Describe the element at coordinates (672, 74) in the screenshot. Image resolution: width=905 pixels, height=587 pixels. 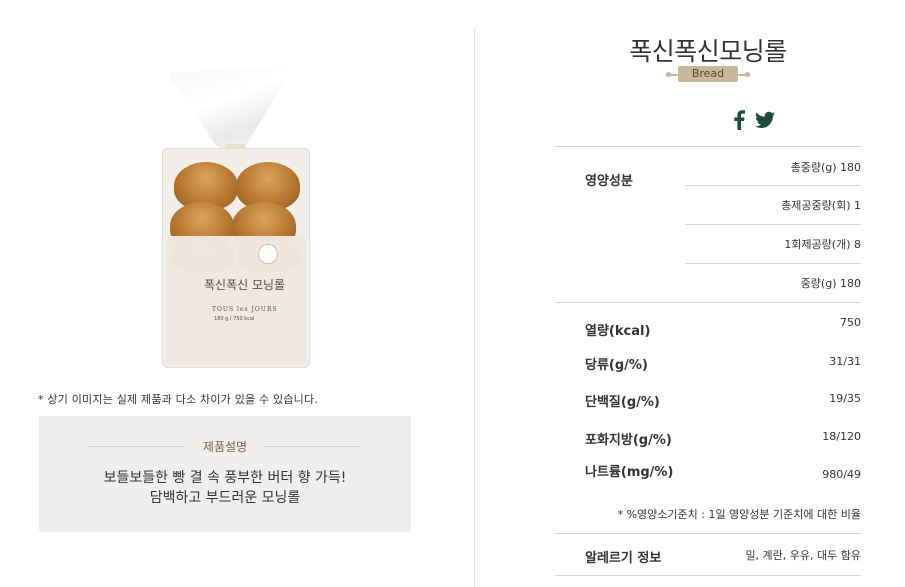
I see `ornament-left` at that location.